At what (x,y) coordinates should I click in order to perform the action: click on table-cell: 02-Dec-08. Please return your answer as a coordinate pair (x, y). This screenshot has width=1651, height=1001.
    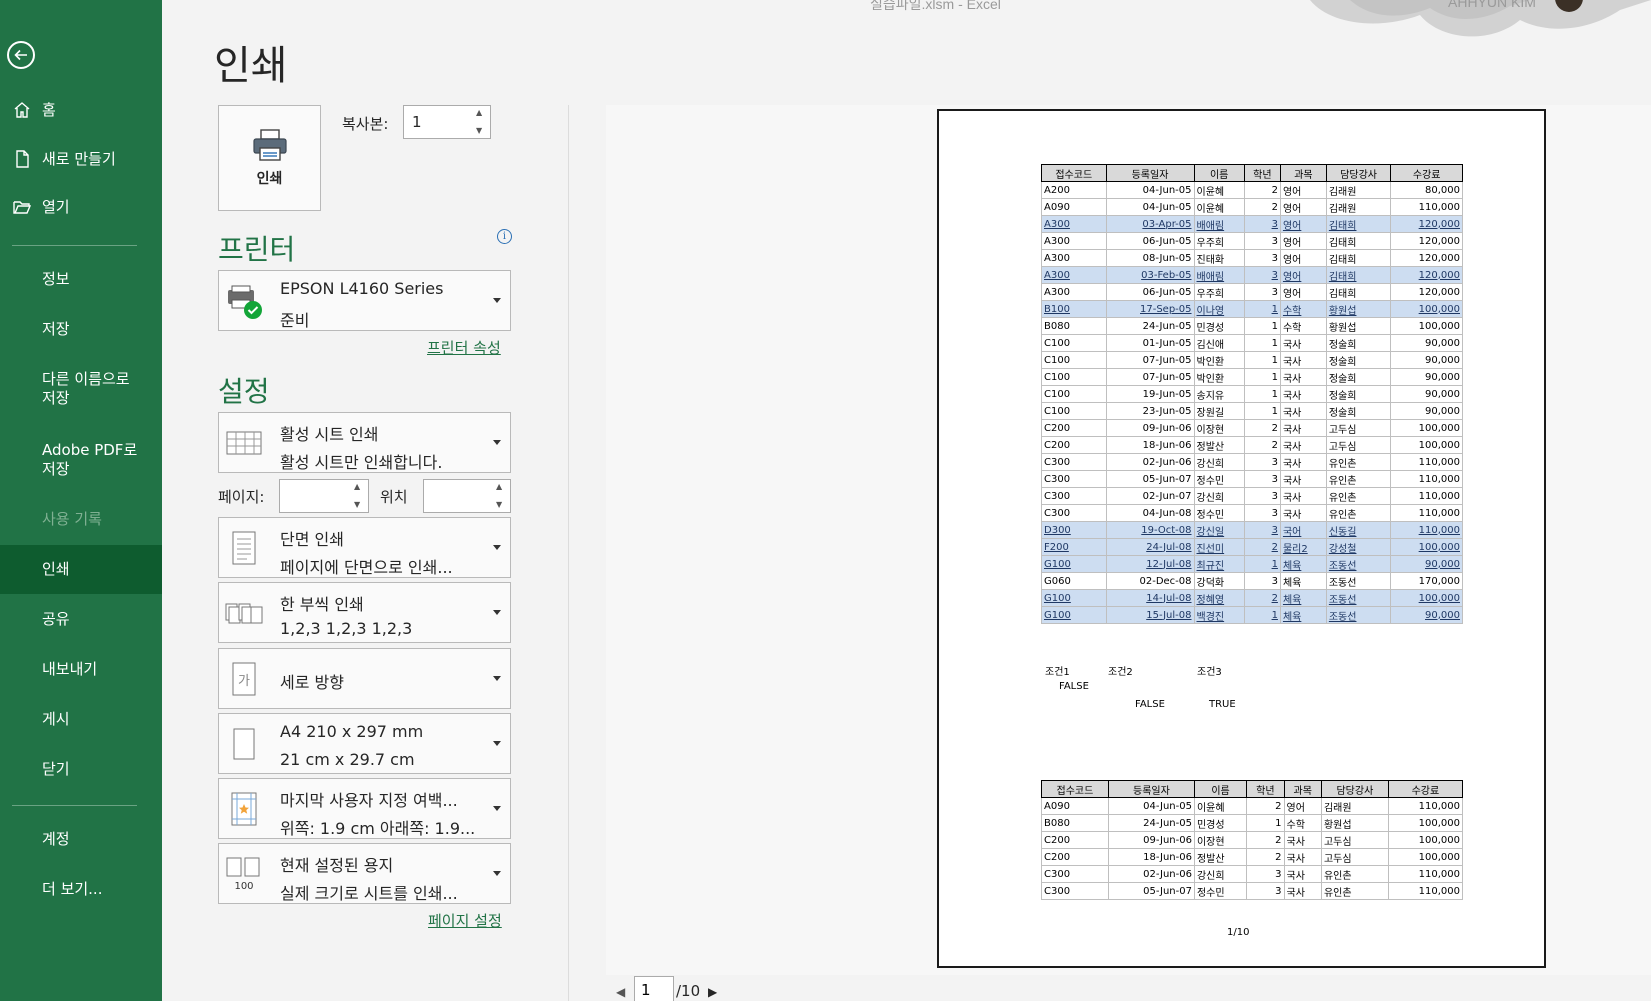
    Looking at the image, I should click on (1150, 581).